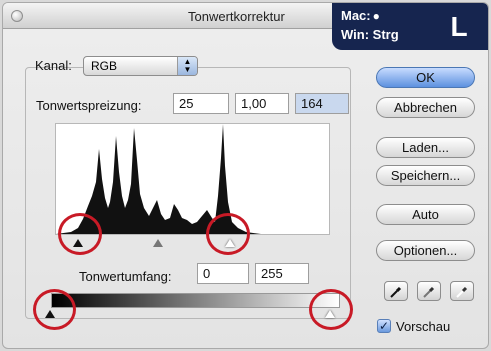 The height and width of the screenshot is (351, 491). I want to click on channel-value: RGB, so click(104, 66).